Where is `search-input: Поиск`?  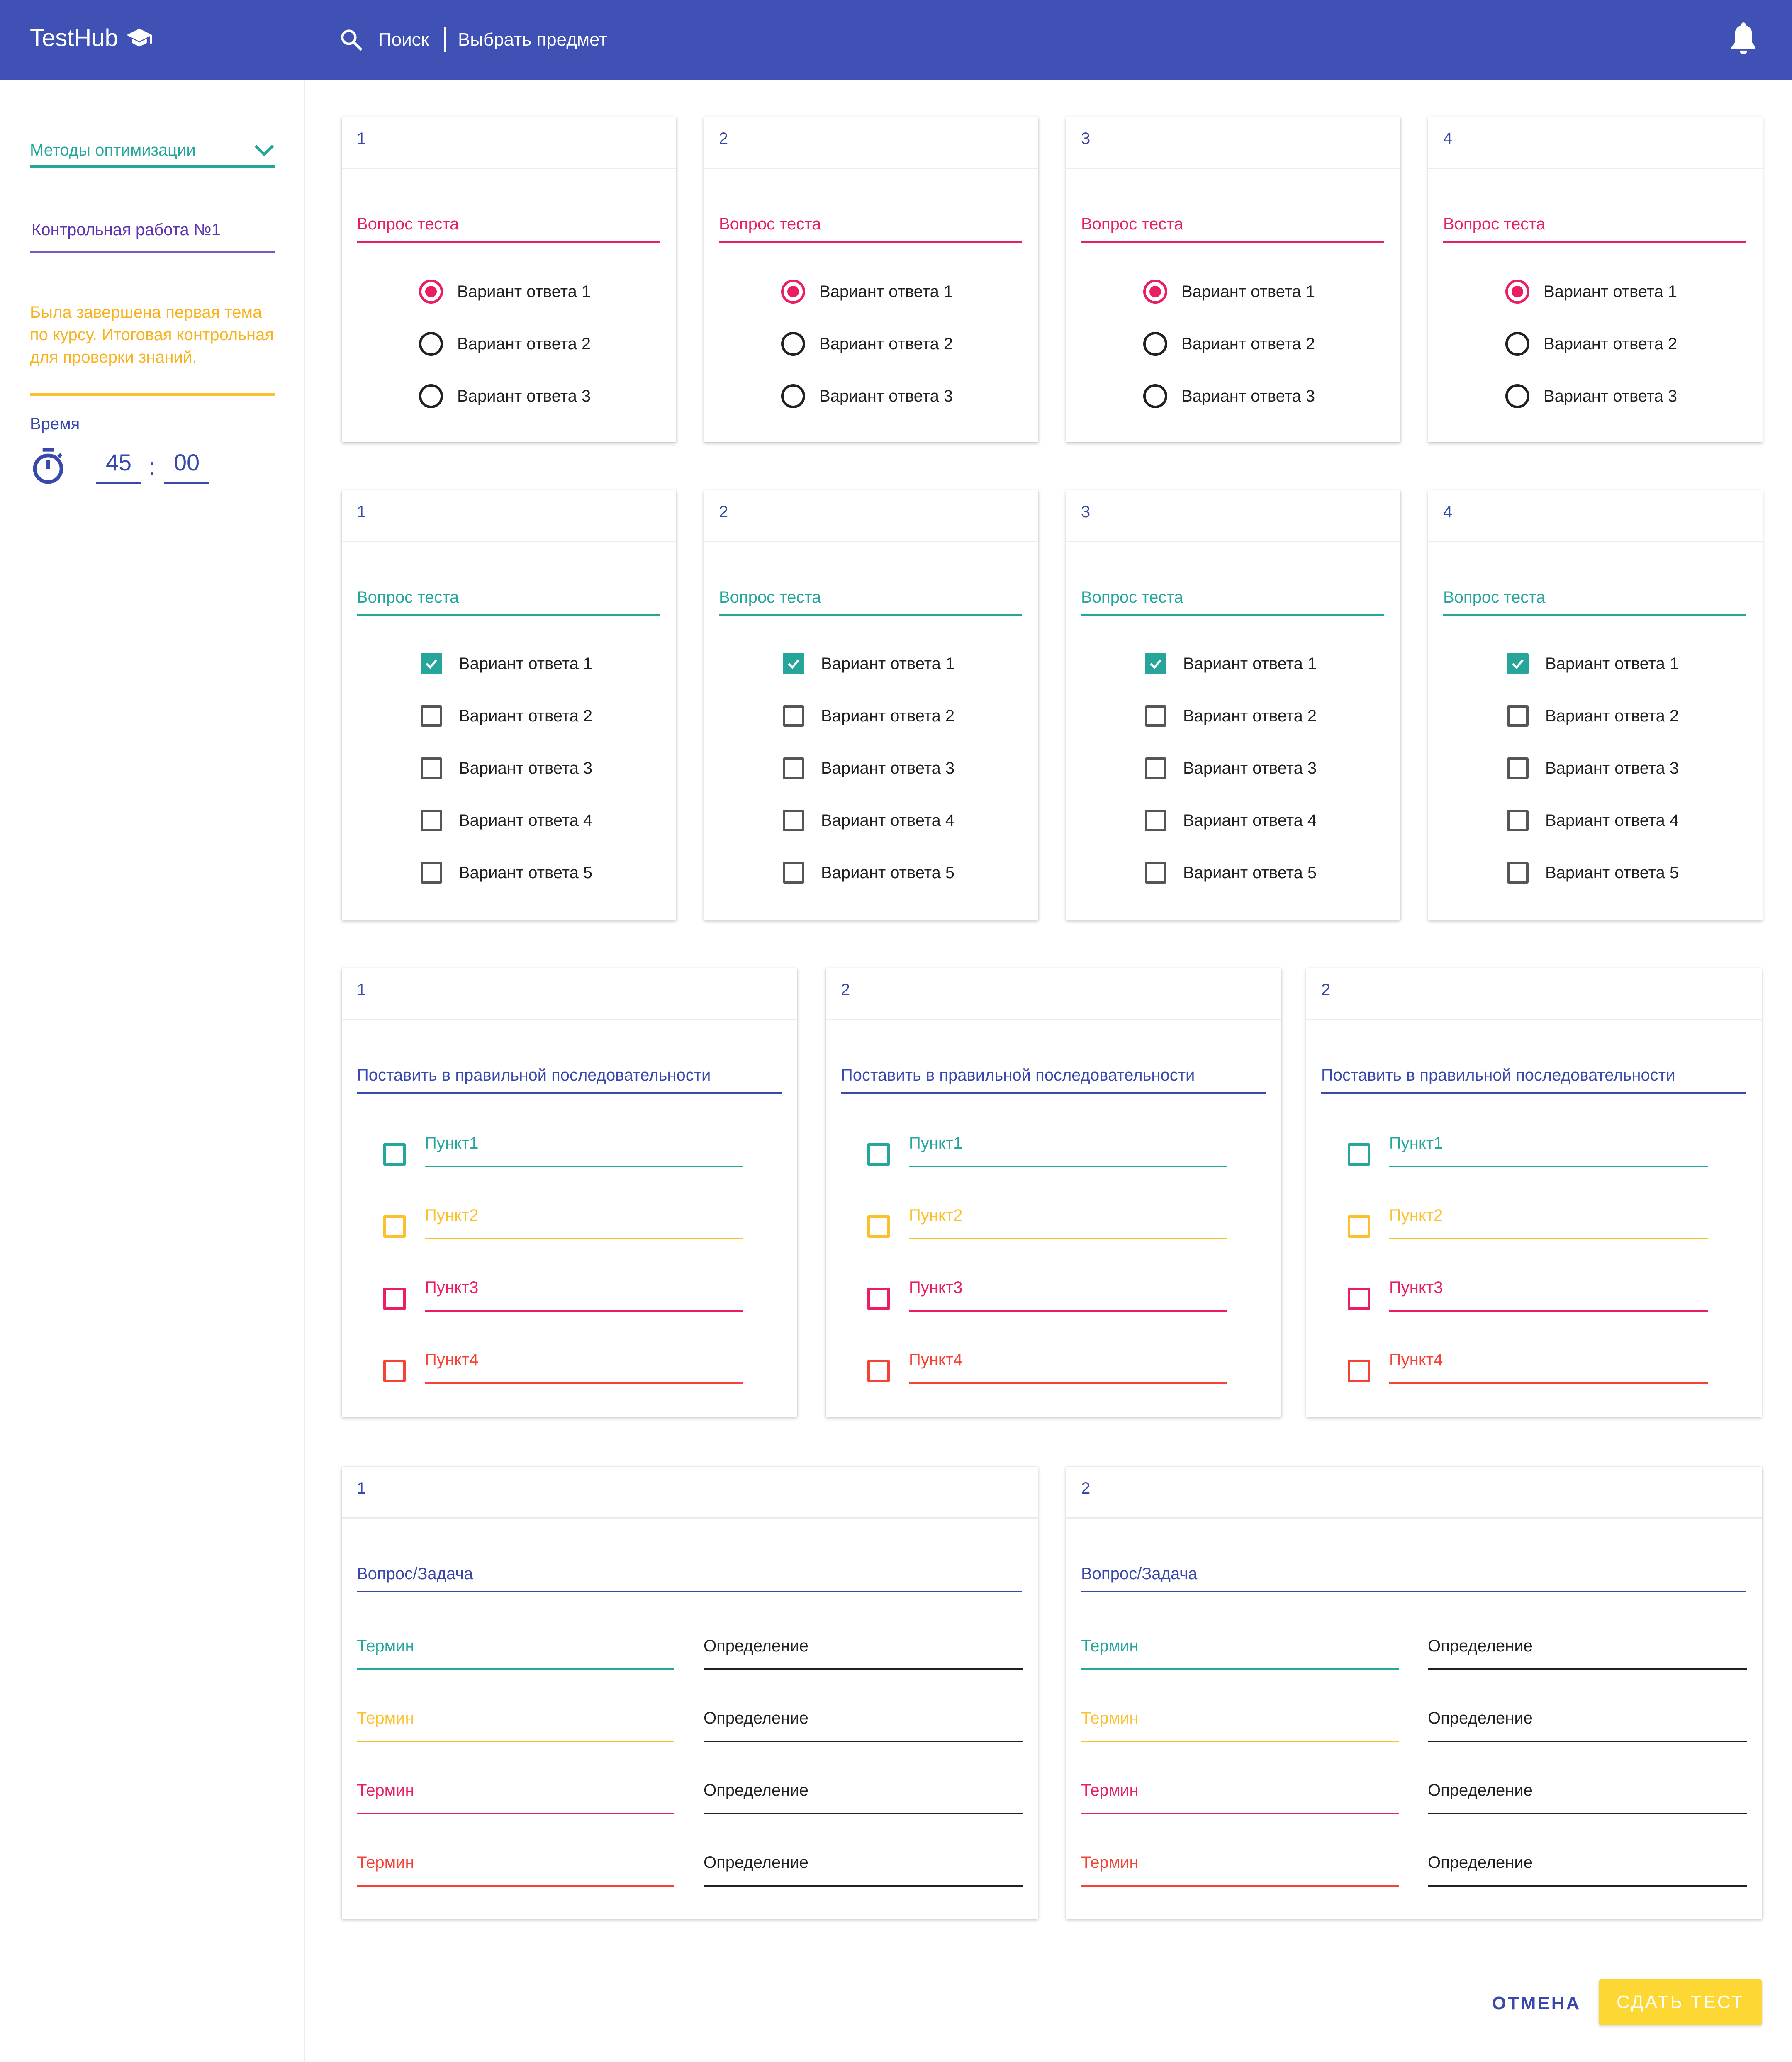
search-input: Поиск is located at coordinates (403, 39).